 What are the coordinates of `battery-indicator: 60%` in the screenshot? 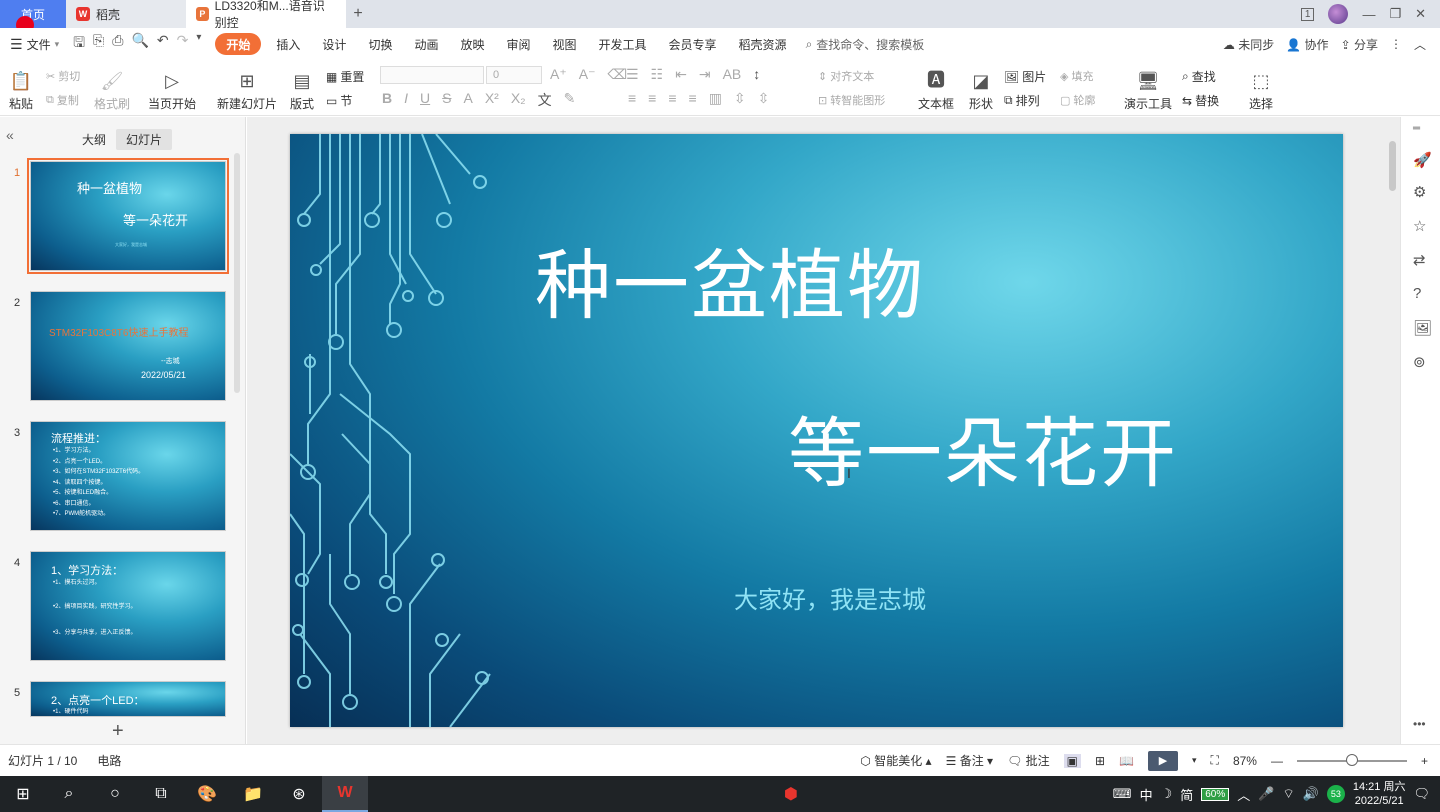 It's located at (1215, 794).